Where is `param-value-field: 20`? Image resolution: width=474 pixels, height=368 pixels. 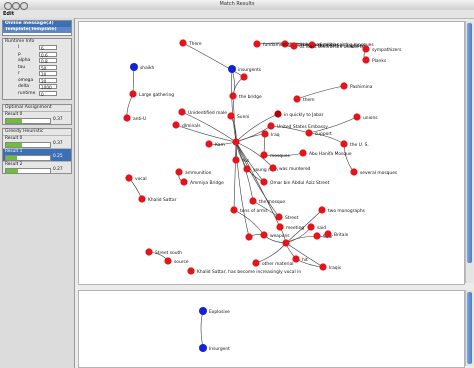
param-value-field: 20 is located at coordinates (48, 80).